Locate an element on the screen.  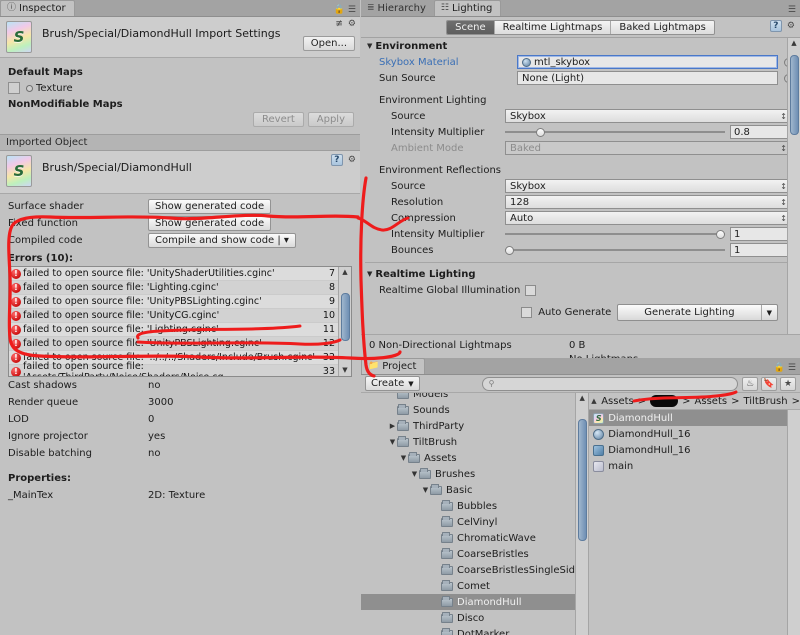
breadcrumb-item-tiltbrush: TiltBrush is located at coordinates (765, 401).